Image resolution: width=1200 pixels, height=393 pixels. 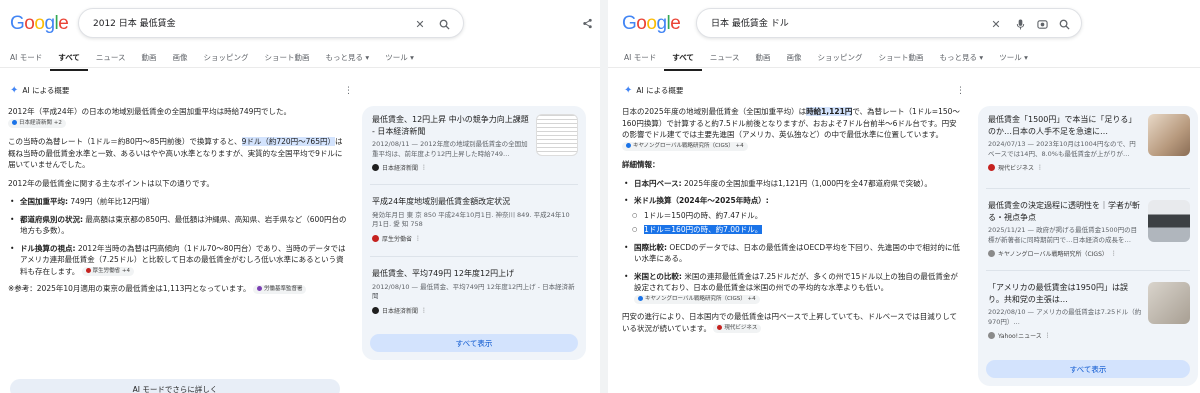 I want to click on card-title: 最低賃金、12円上昇 中小の競争力向上課題 - 日本経済新聞, so click(x=451, y=125).